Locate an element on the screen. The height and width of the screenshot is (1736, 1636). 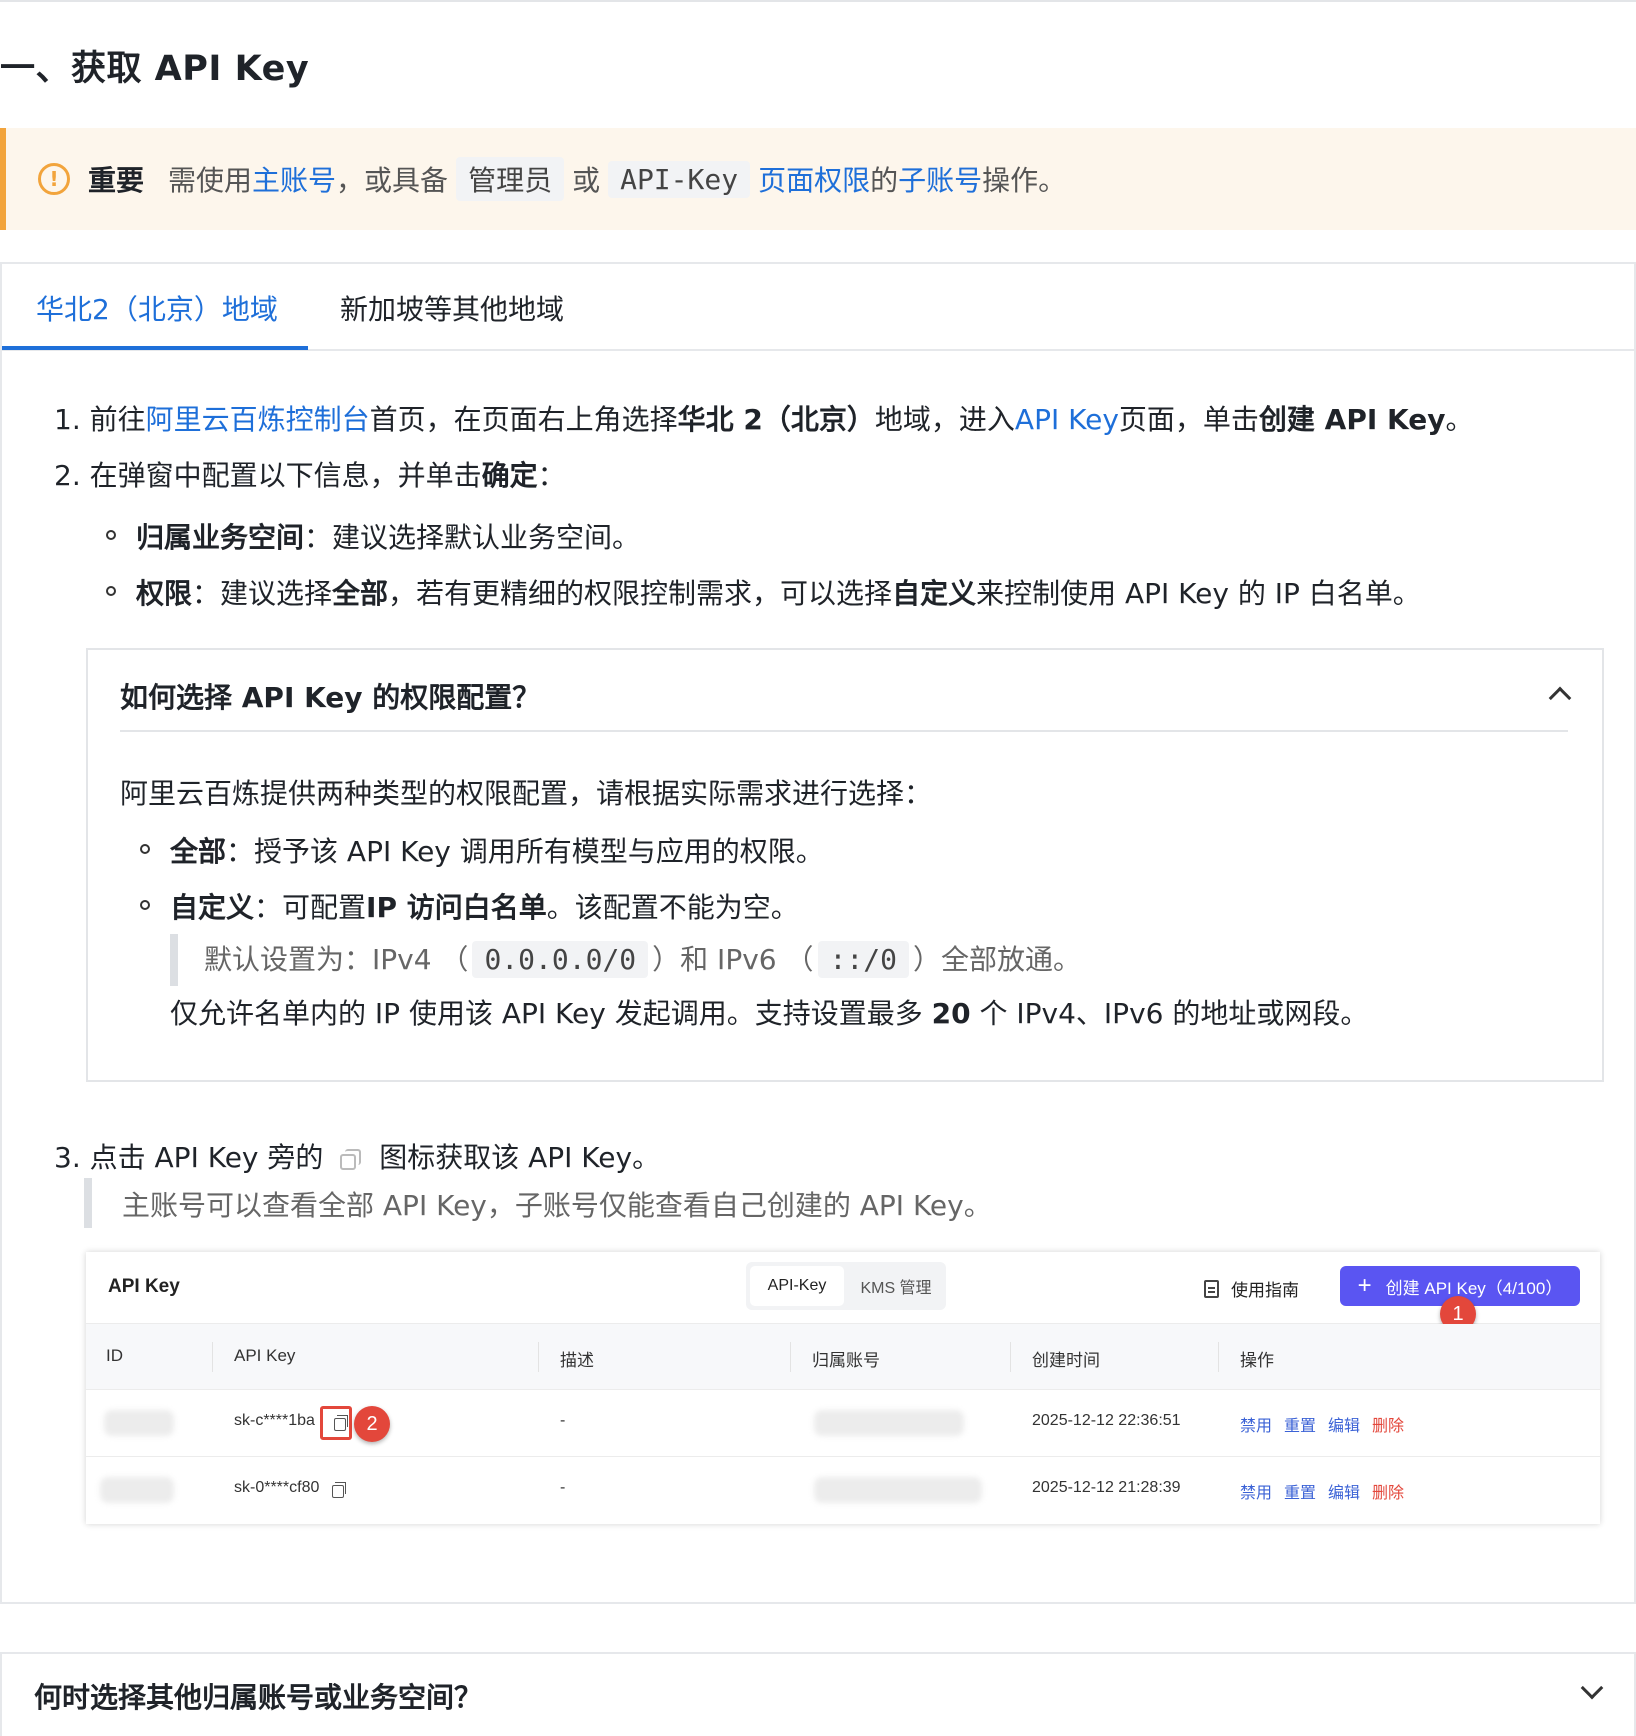
notice-text-1: 需使用 is located at coordinates (210, 180).